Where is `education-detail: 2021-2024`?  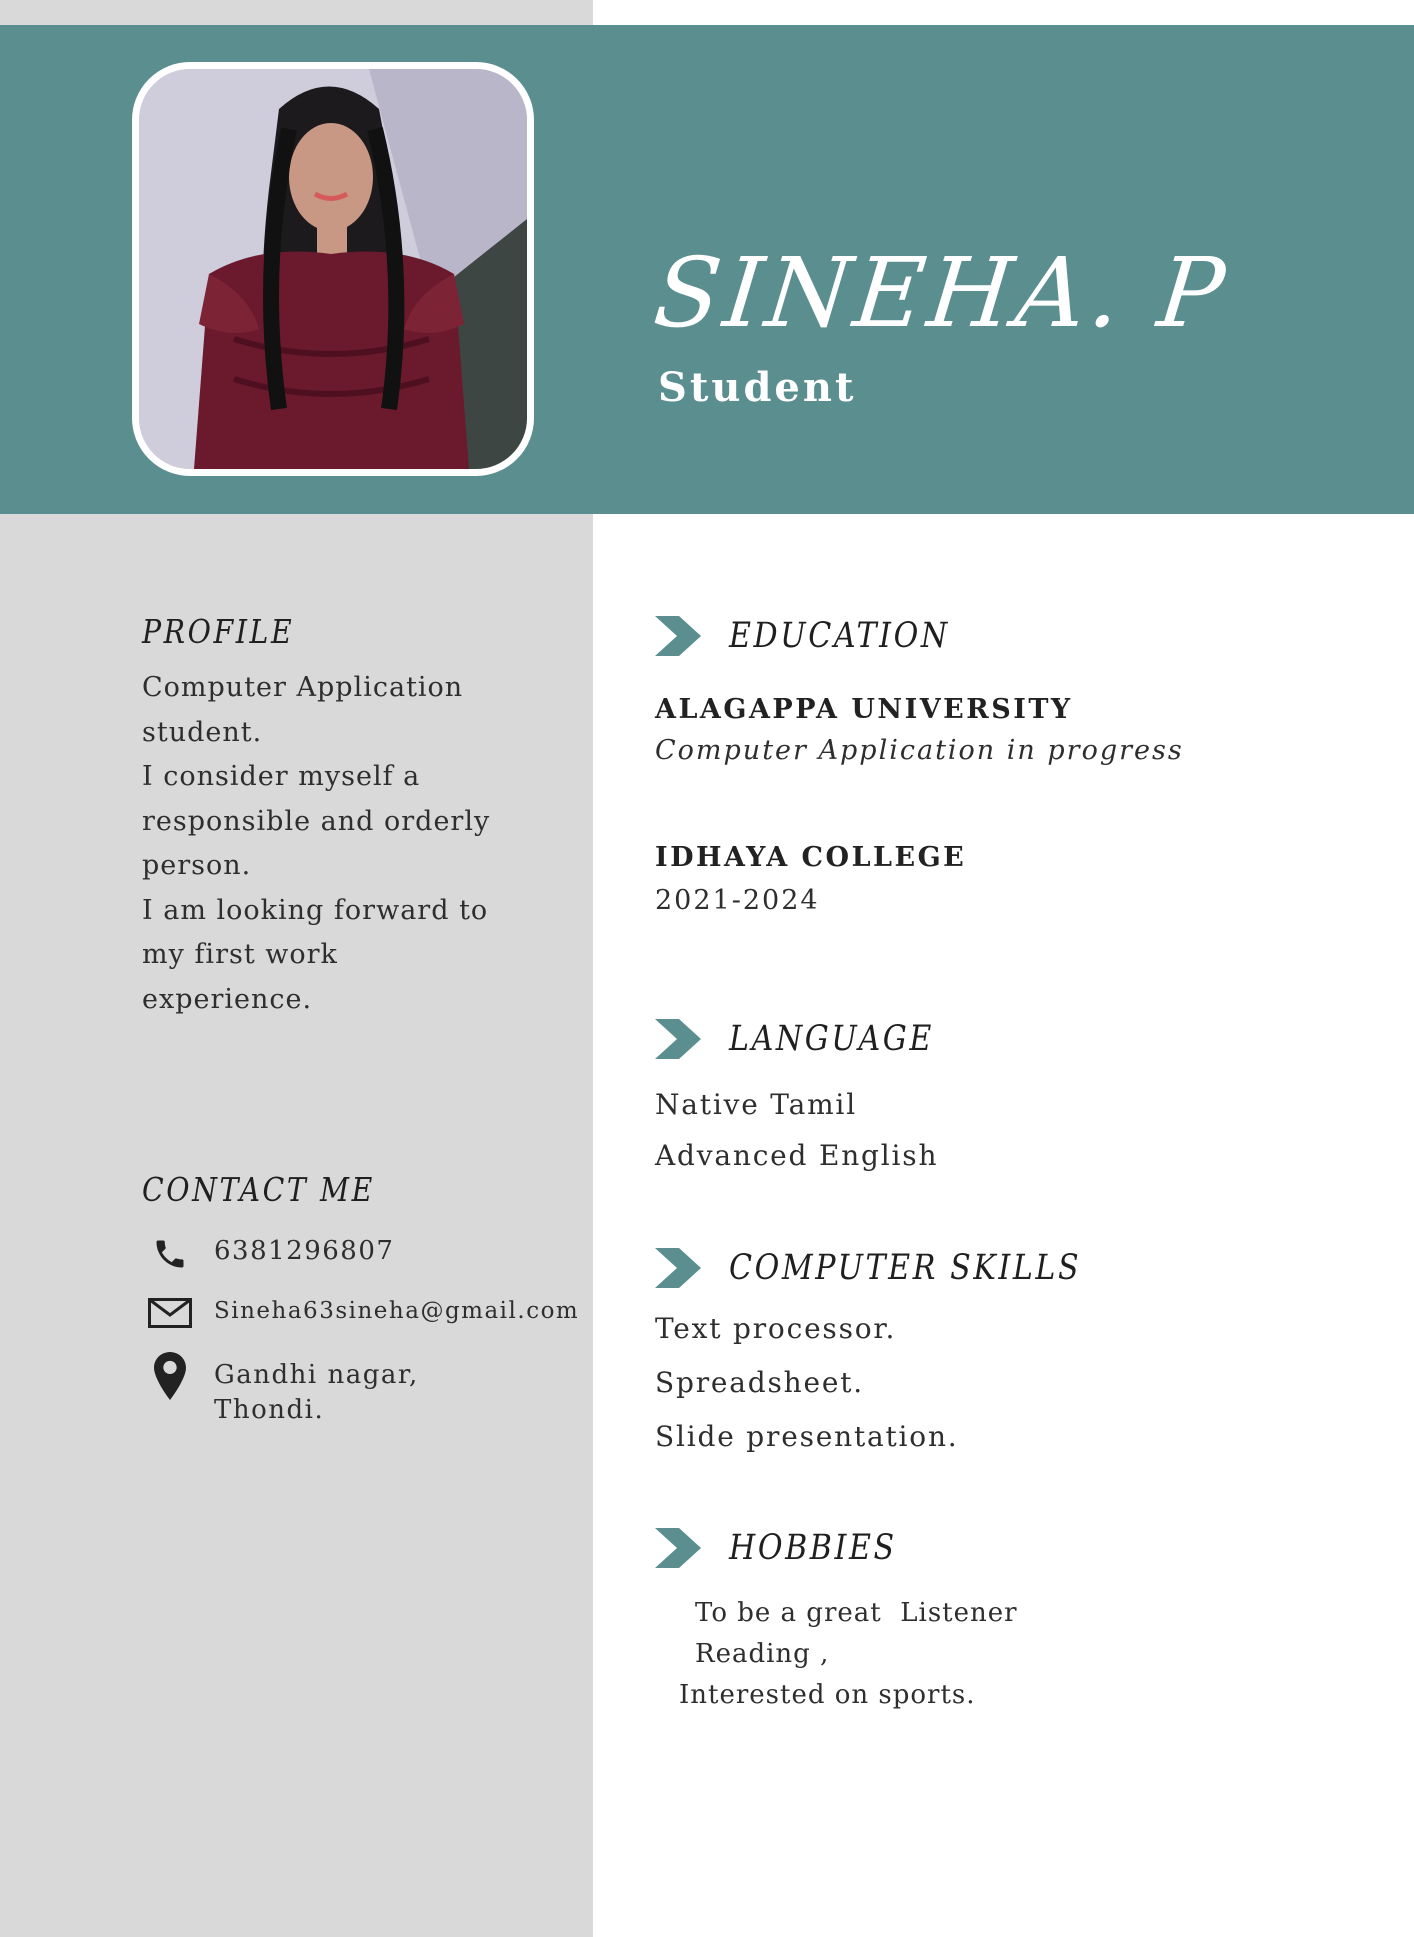 education-detail: 2021-2024 is located at coordinates (737, 900).